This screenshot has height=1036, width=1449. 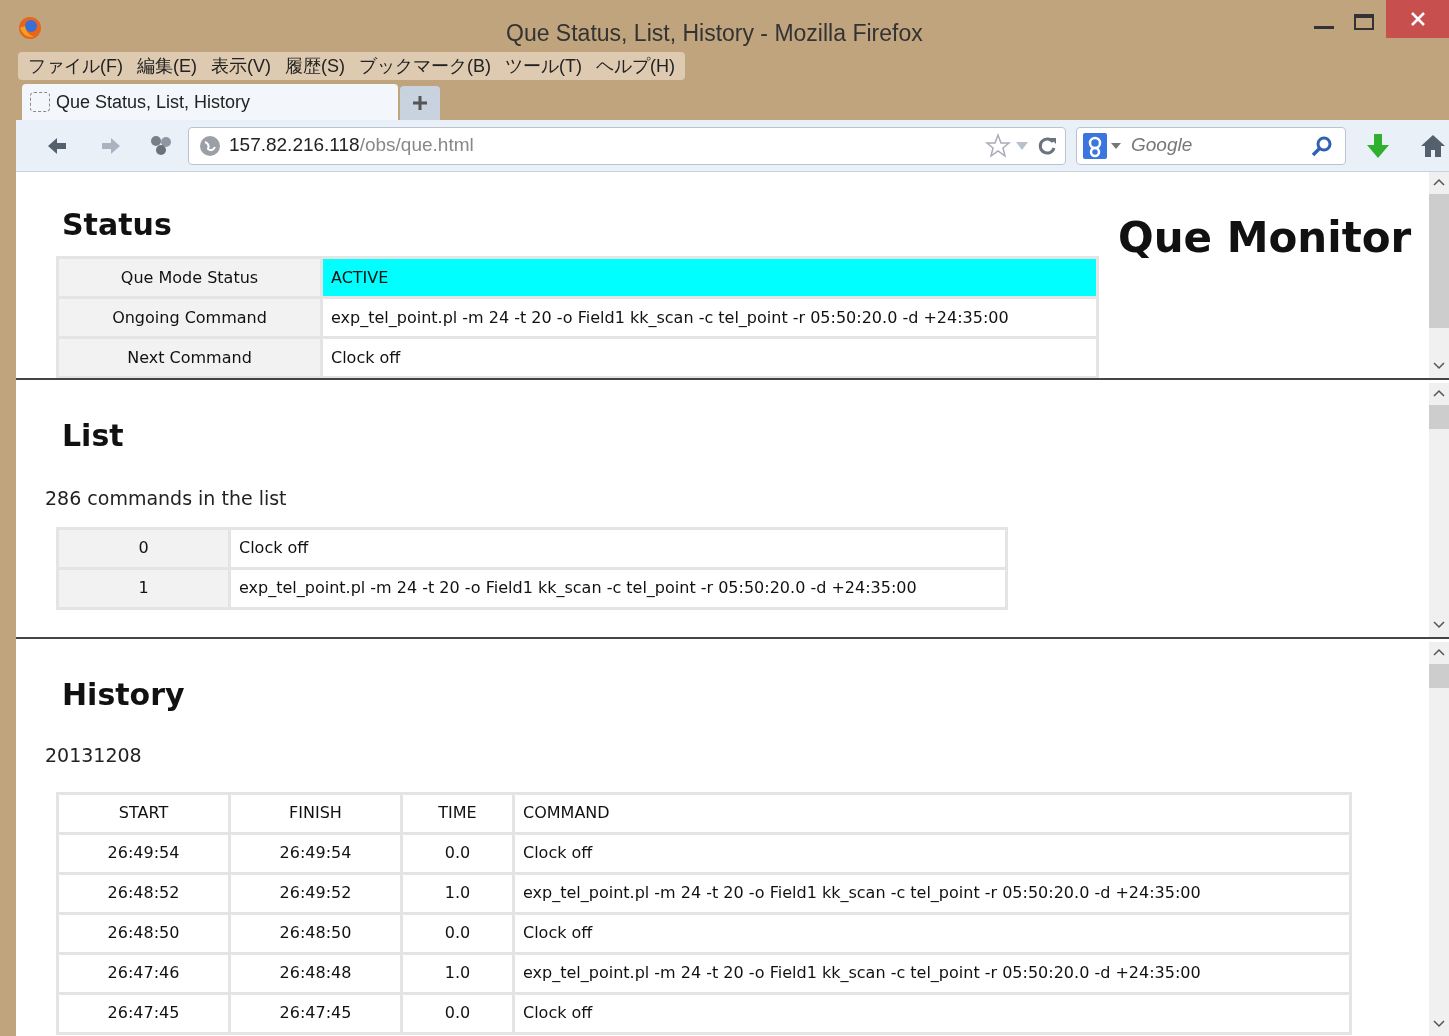 I want to click on browser-logo-icon, so click(x=30, y=28).